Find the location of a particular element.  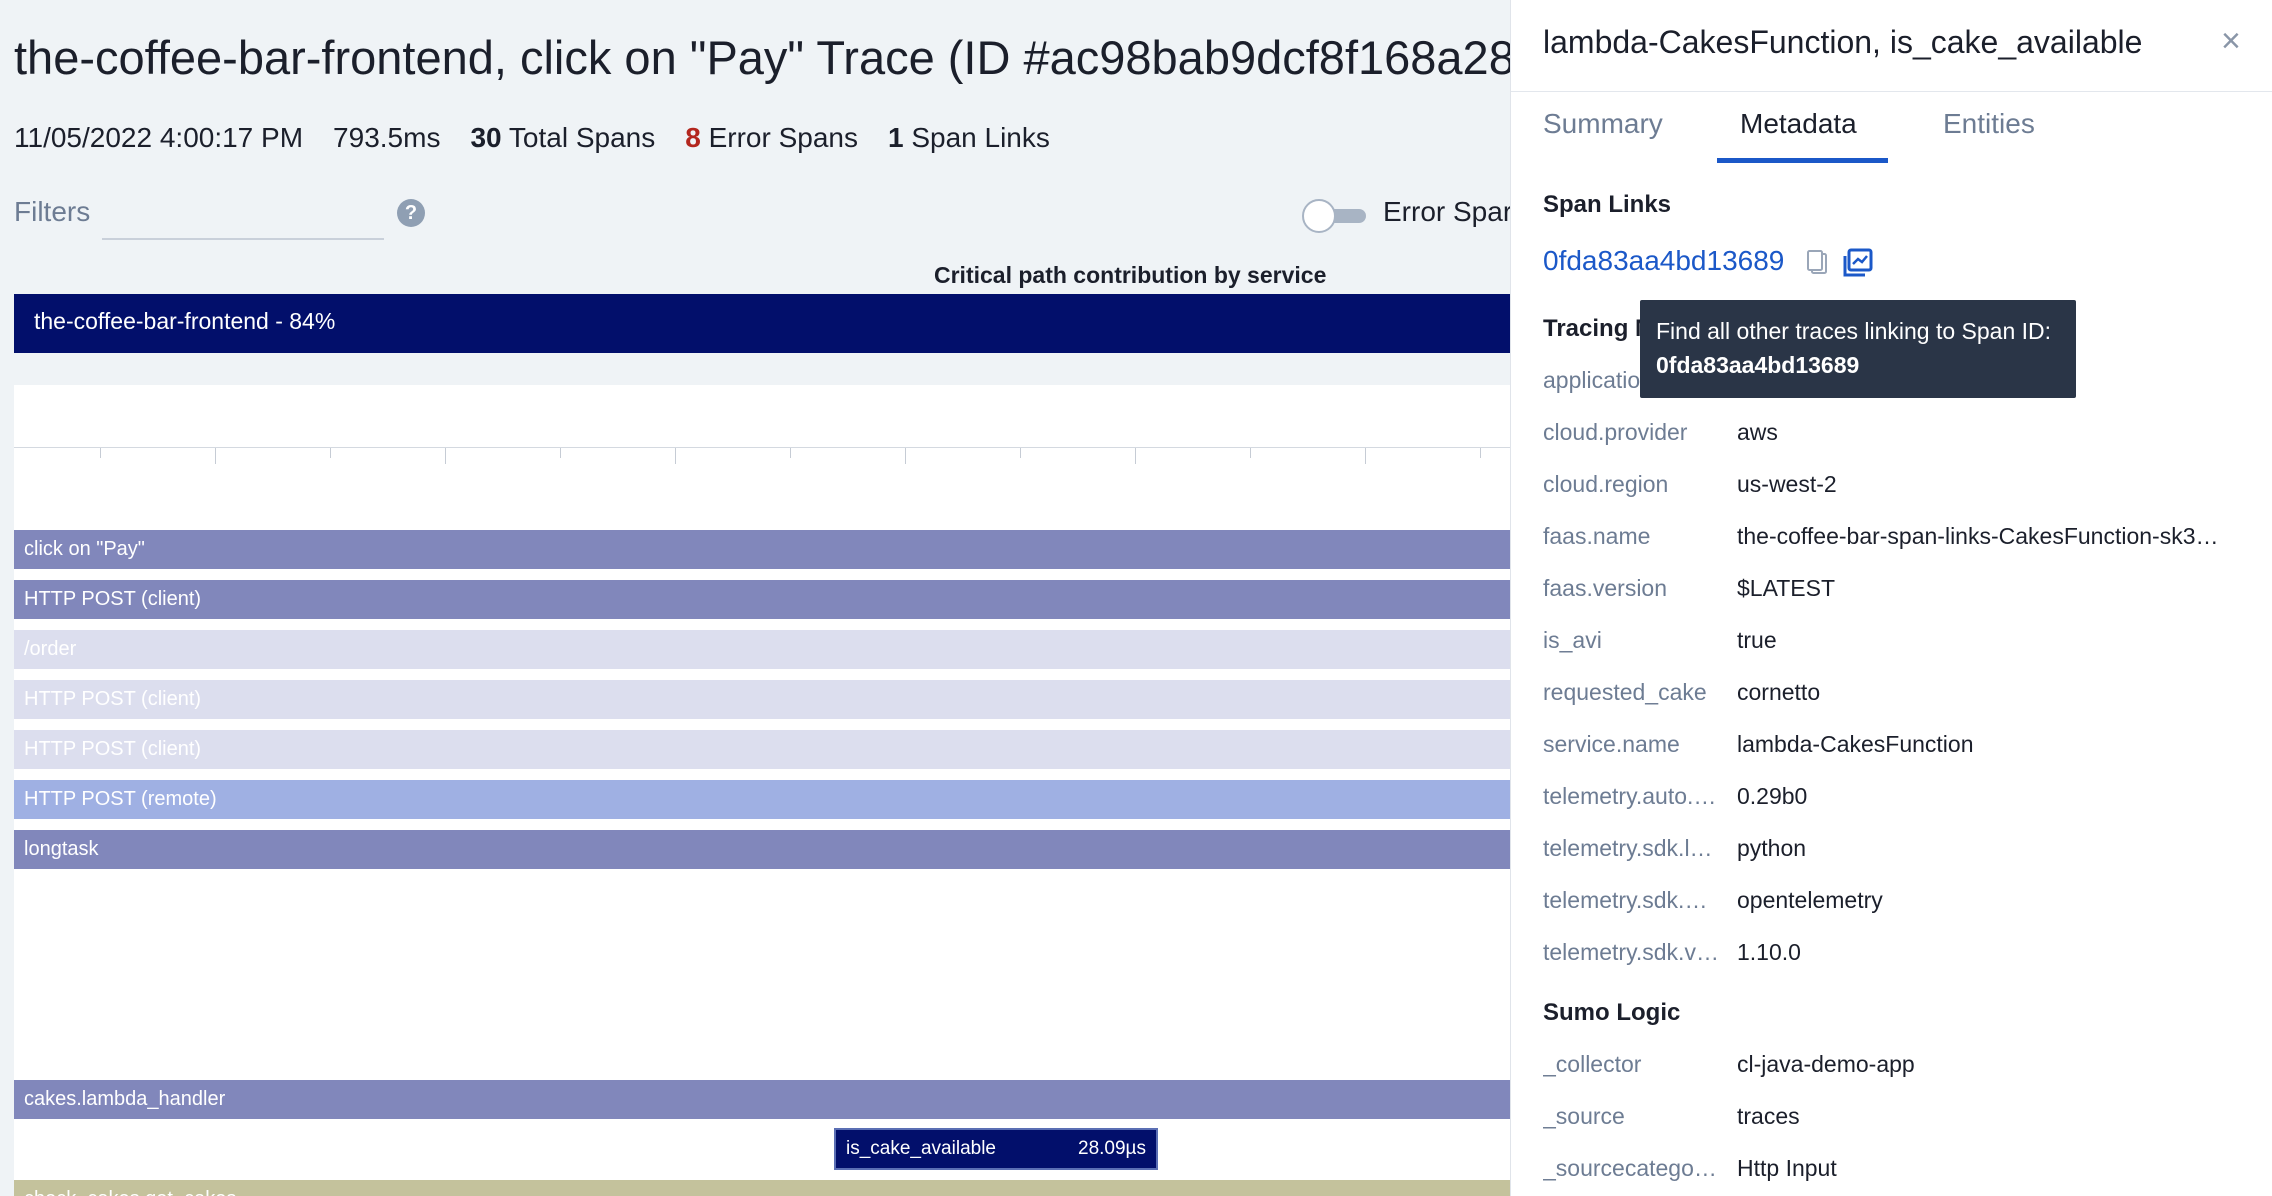

error-spans-toggle is located at coordinates (1334, 216).